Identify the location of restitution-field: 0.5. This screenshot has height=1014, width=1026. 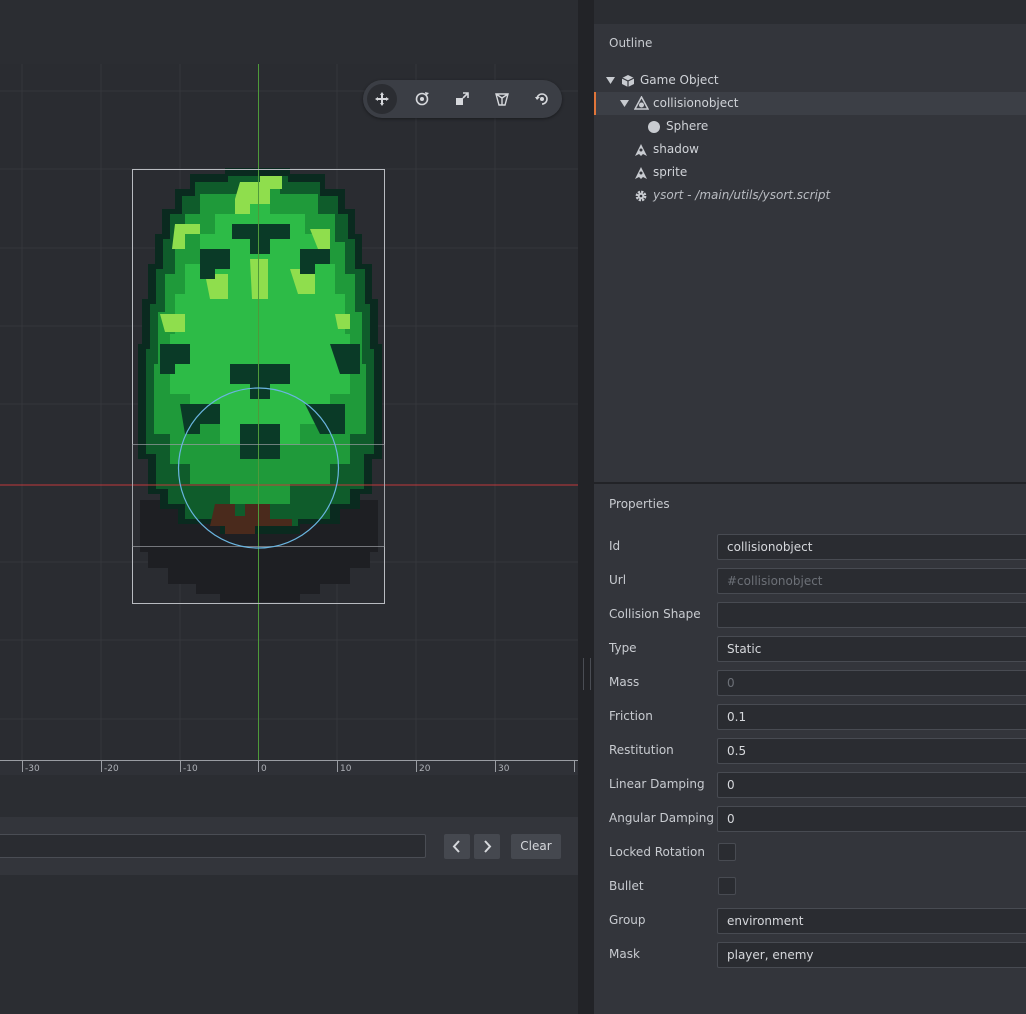
(871, 751).